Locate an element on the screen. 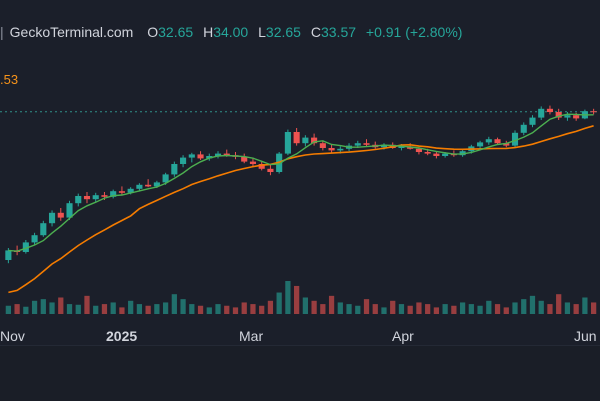  x-tick-mar: Mar is located at coordinates (251, 336).